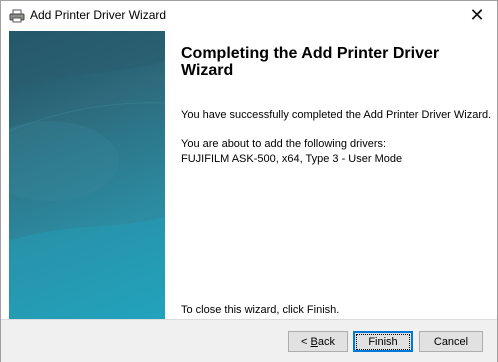  Describe the element at coordinates (249, 16) in the screenshot. I see `title-bar: Add Printer Driver Wizard ✕` at that location.